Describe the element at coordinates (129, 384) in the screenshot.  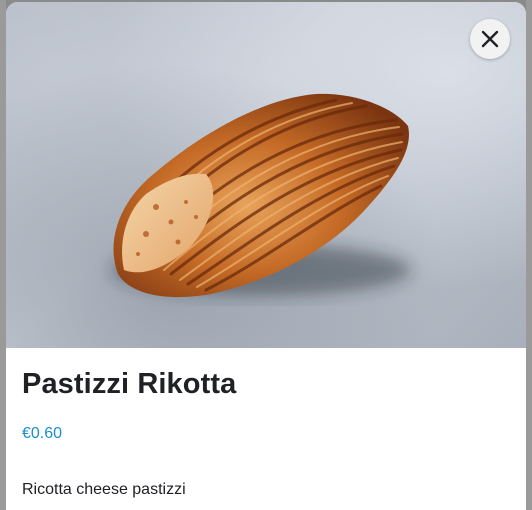
I see `product-title: Pastizzi Rikotta` at that location.